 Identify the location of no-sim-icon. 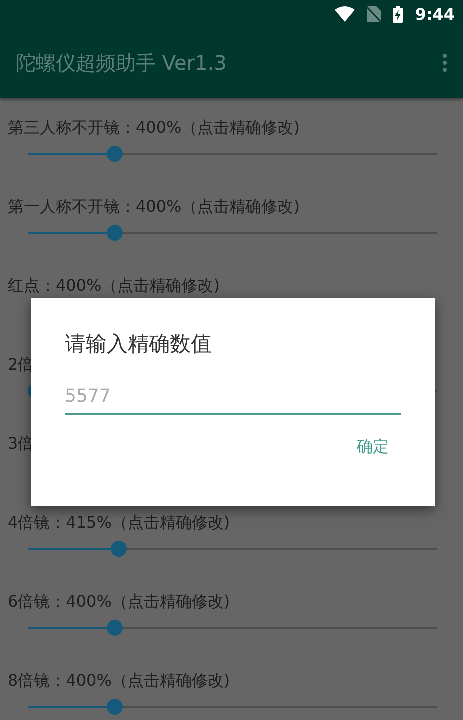
(374, 14).